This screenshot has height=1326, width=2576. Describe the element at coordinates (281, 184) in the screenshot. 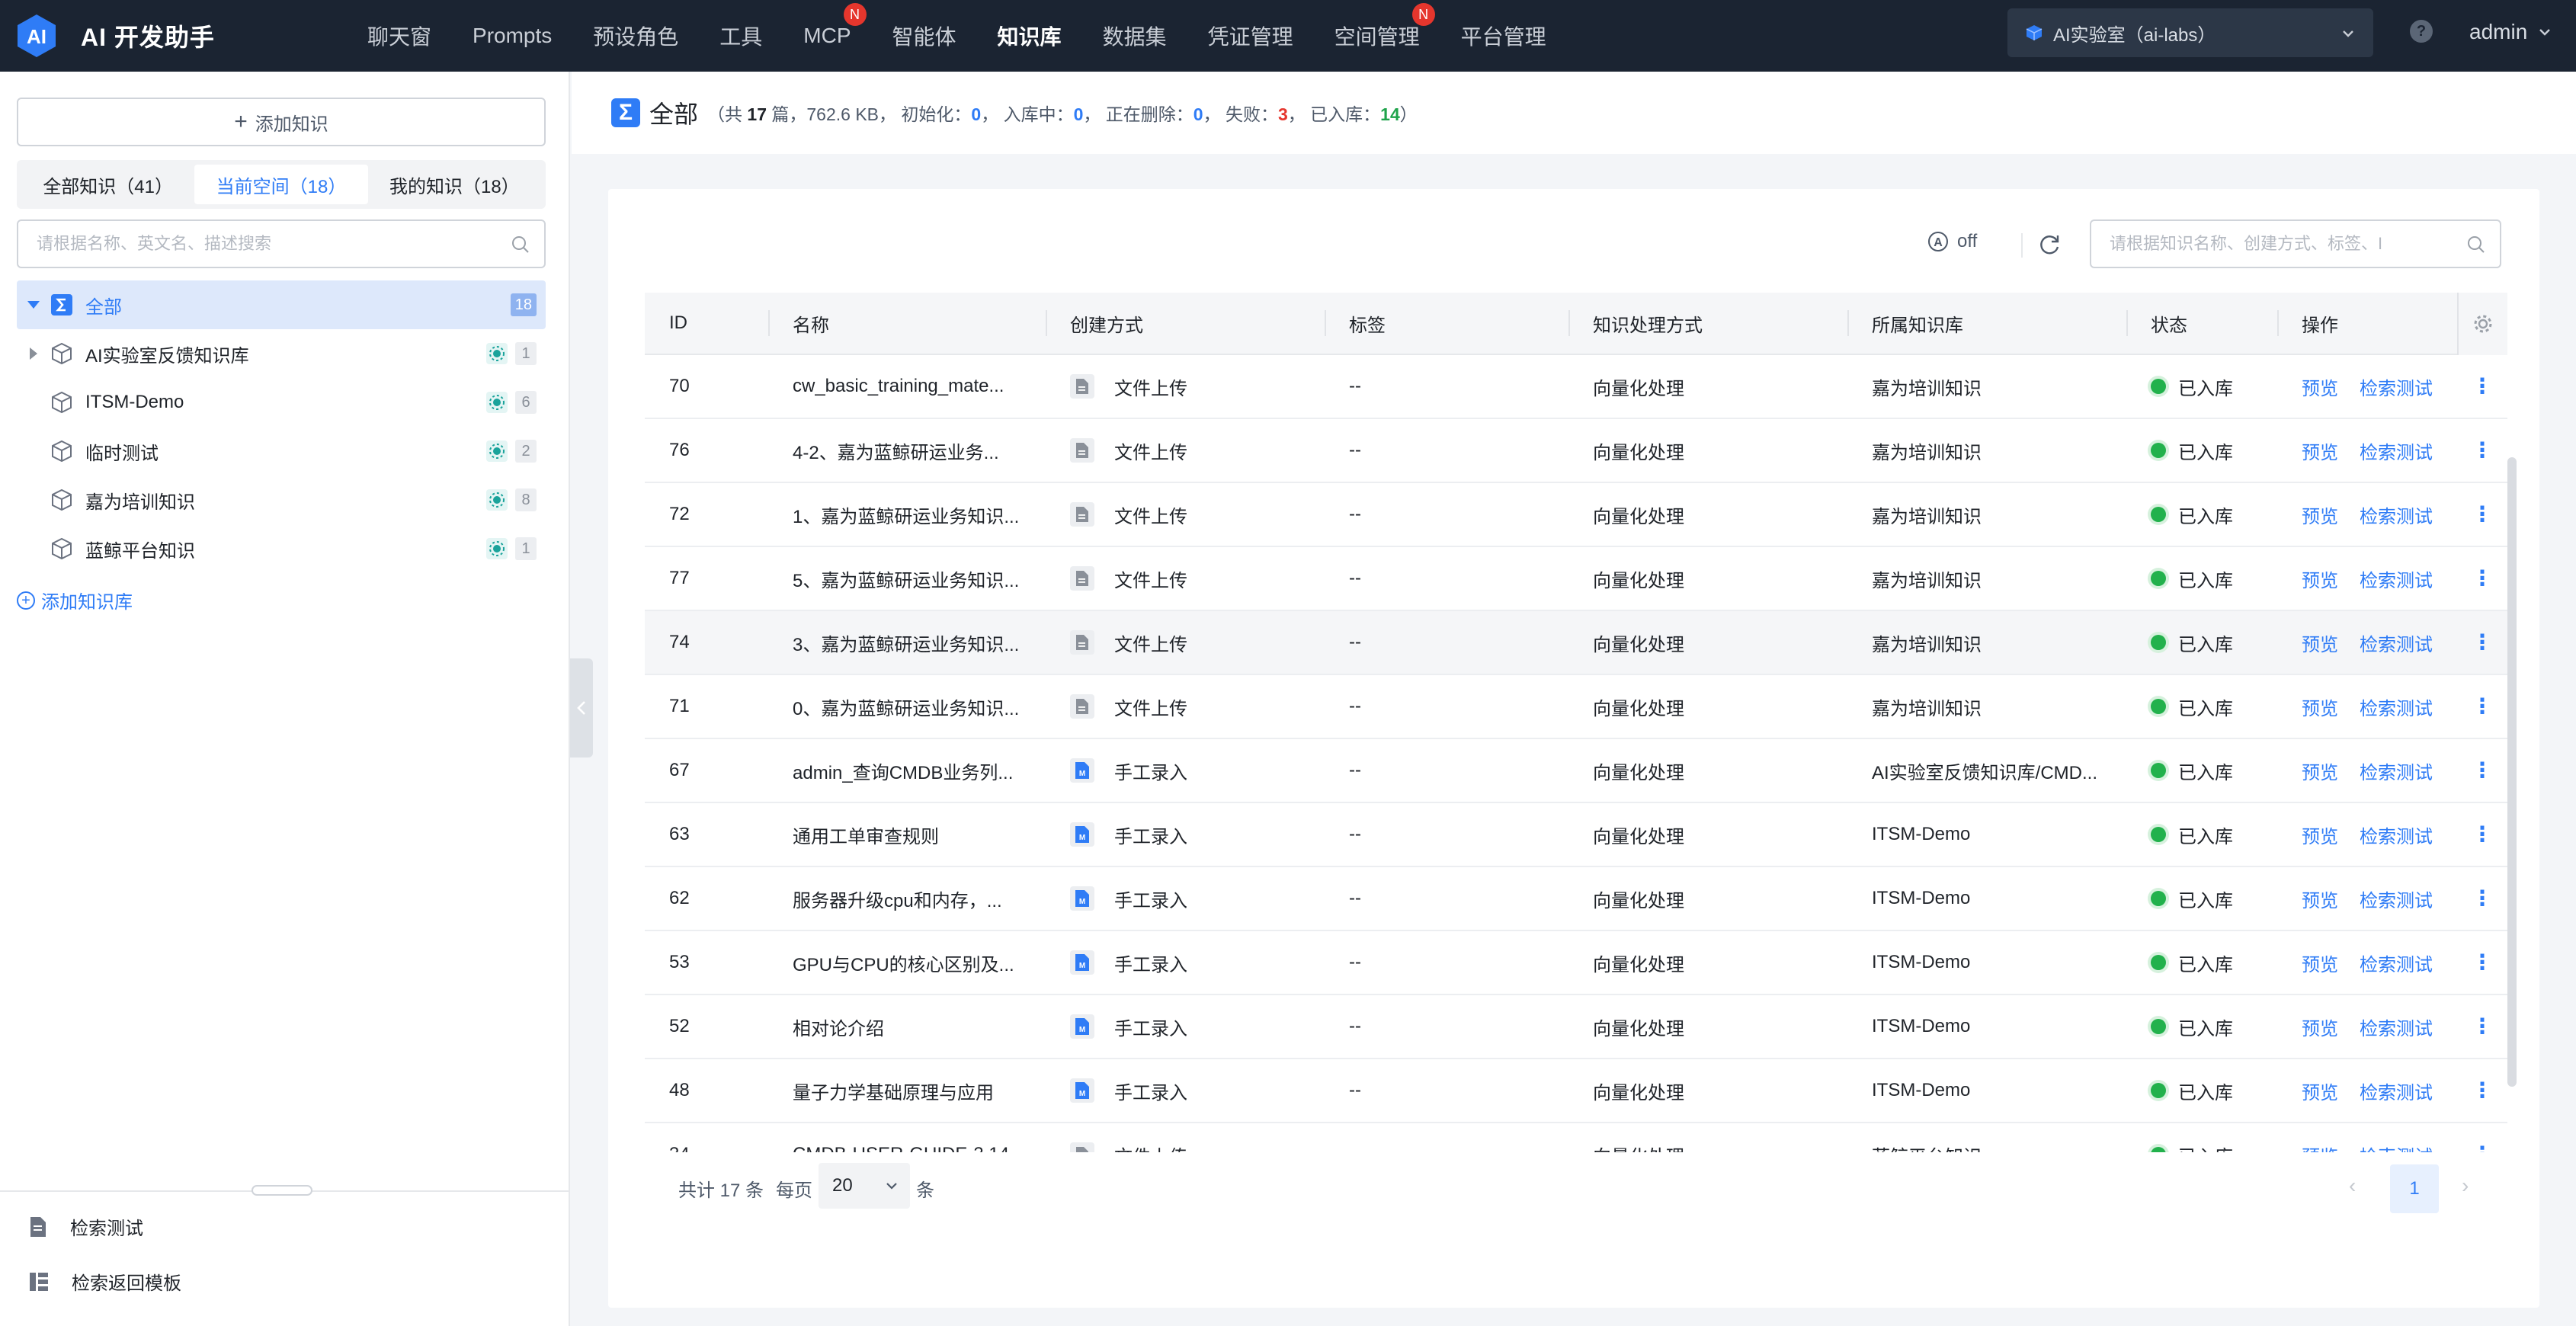

I see `tab-current-space: 当前空间（18）` at that location.